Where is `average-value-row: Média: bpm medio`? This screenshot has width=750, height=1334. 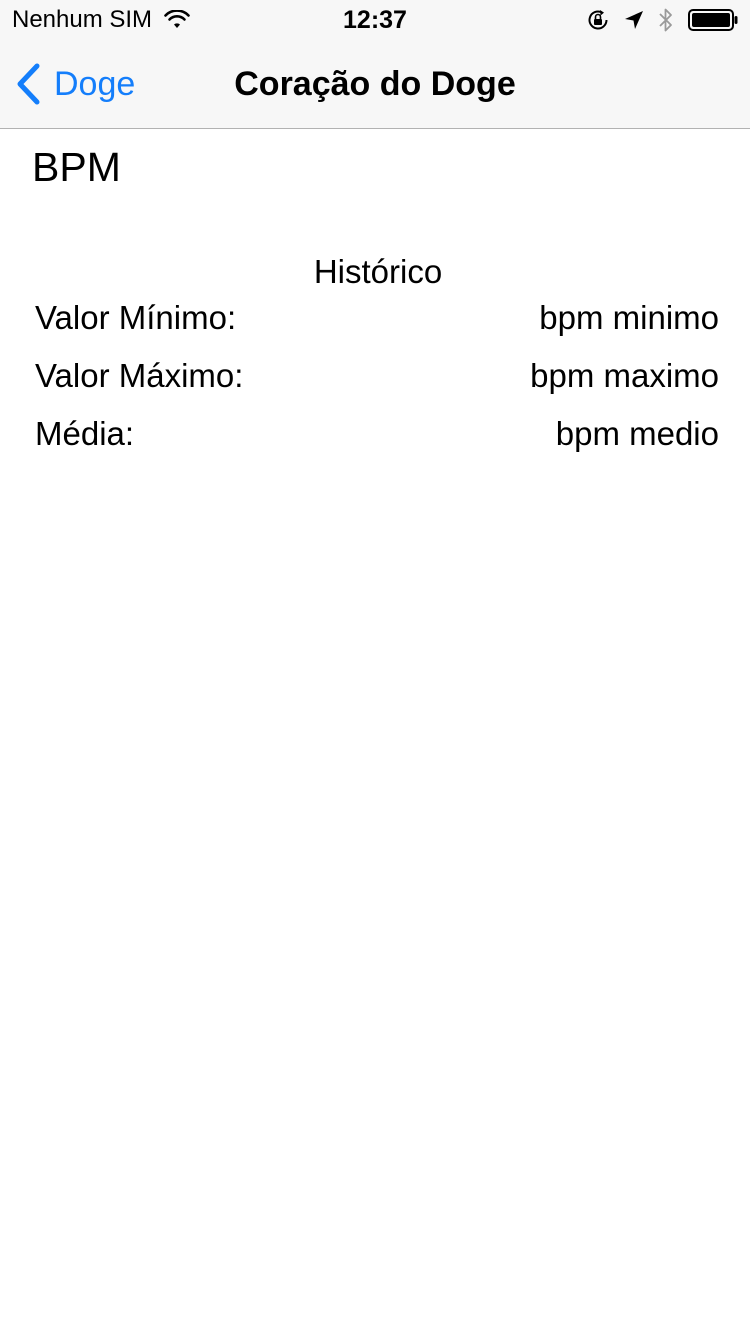 average-value-row: Média: bpm medio is located at coordinates (377, 434).